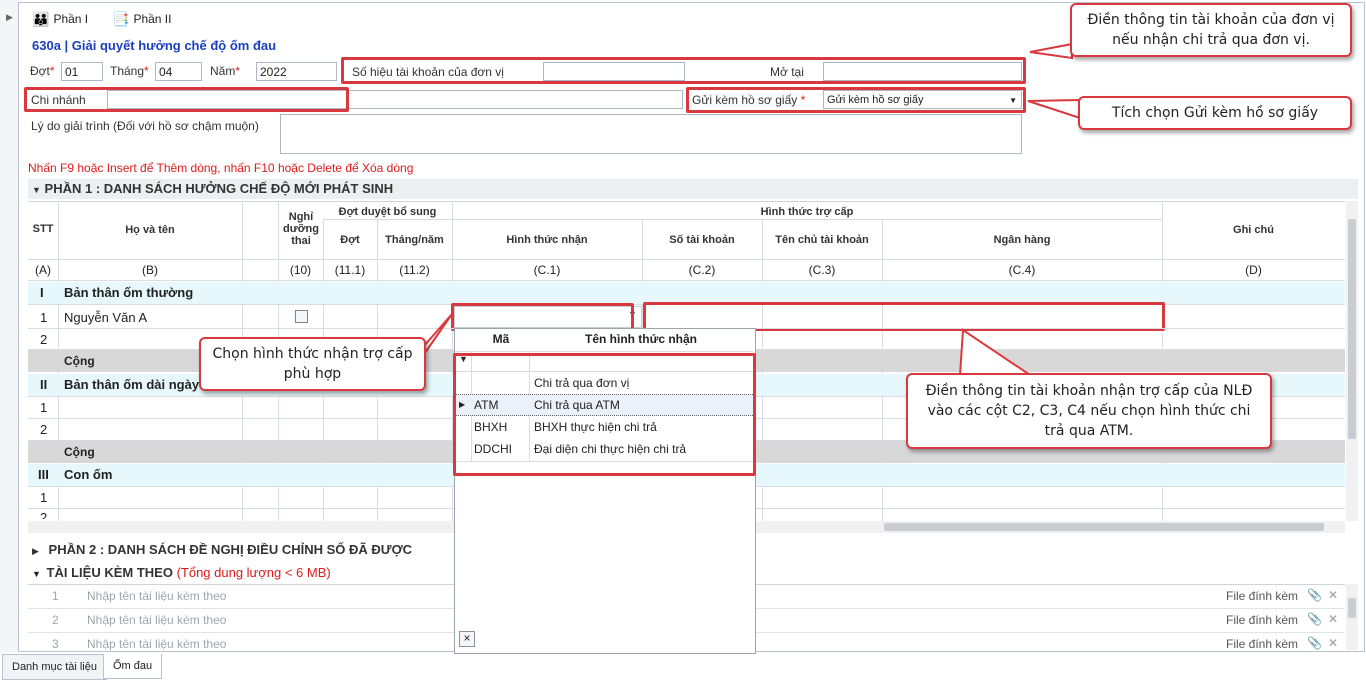 This screenshot has width=1366, height=680. I want to click on tab-danh-muc: Danh mục tài liệu, so click(54, 667).